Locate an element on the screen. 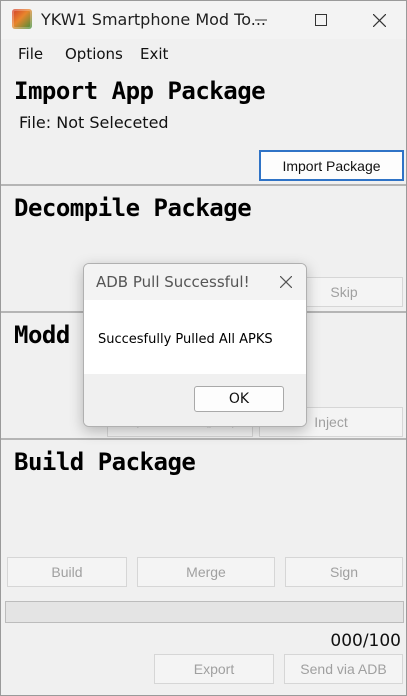 The image size is (407, 696). sign-button: Sign is located at coordinates (344, 572).